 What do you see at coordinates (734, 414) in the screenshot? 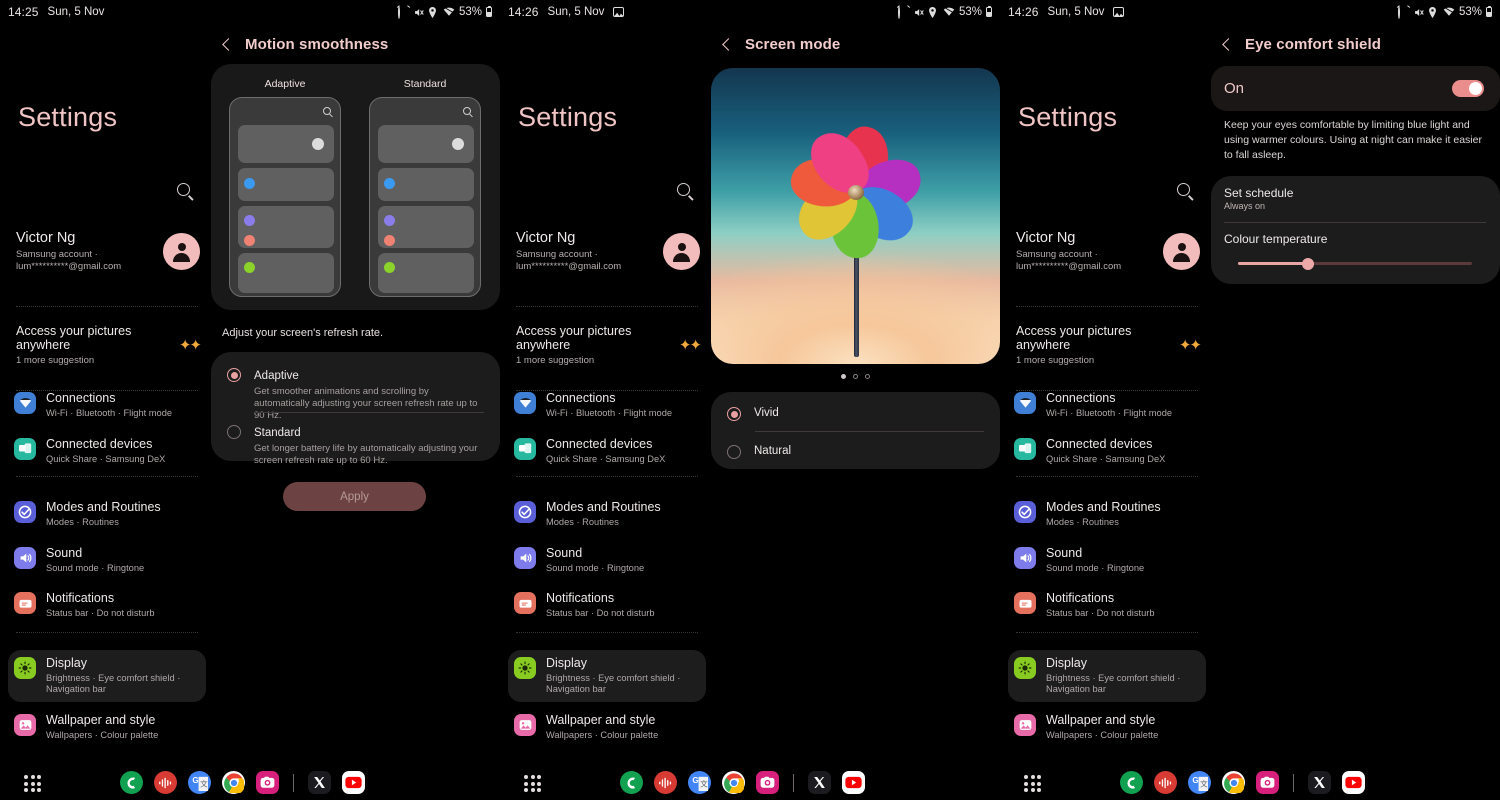
I see `radio-vivid` at bounding box center [734, 414].